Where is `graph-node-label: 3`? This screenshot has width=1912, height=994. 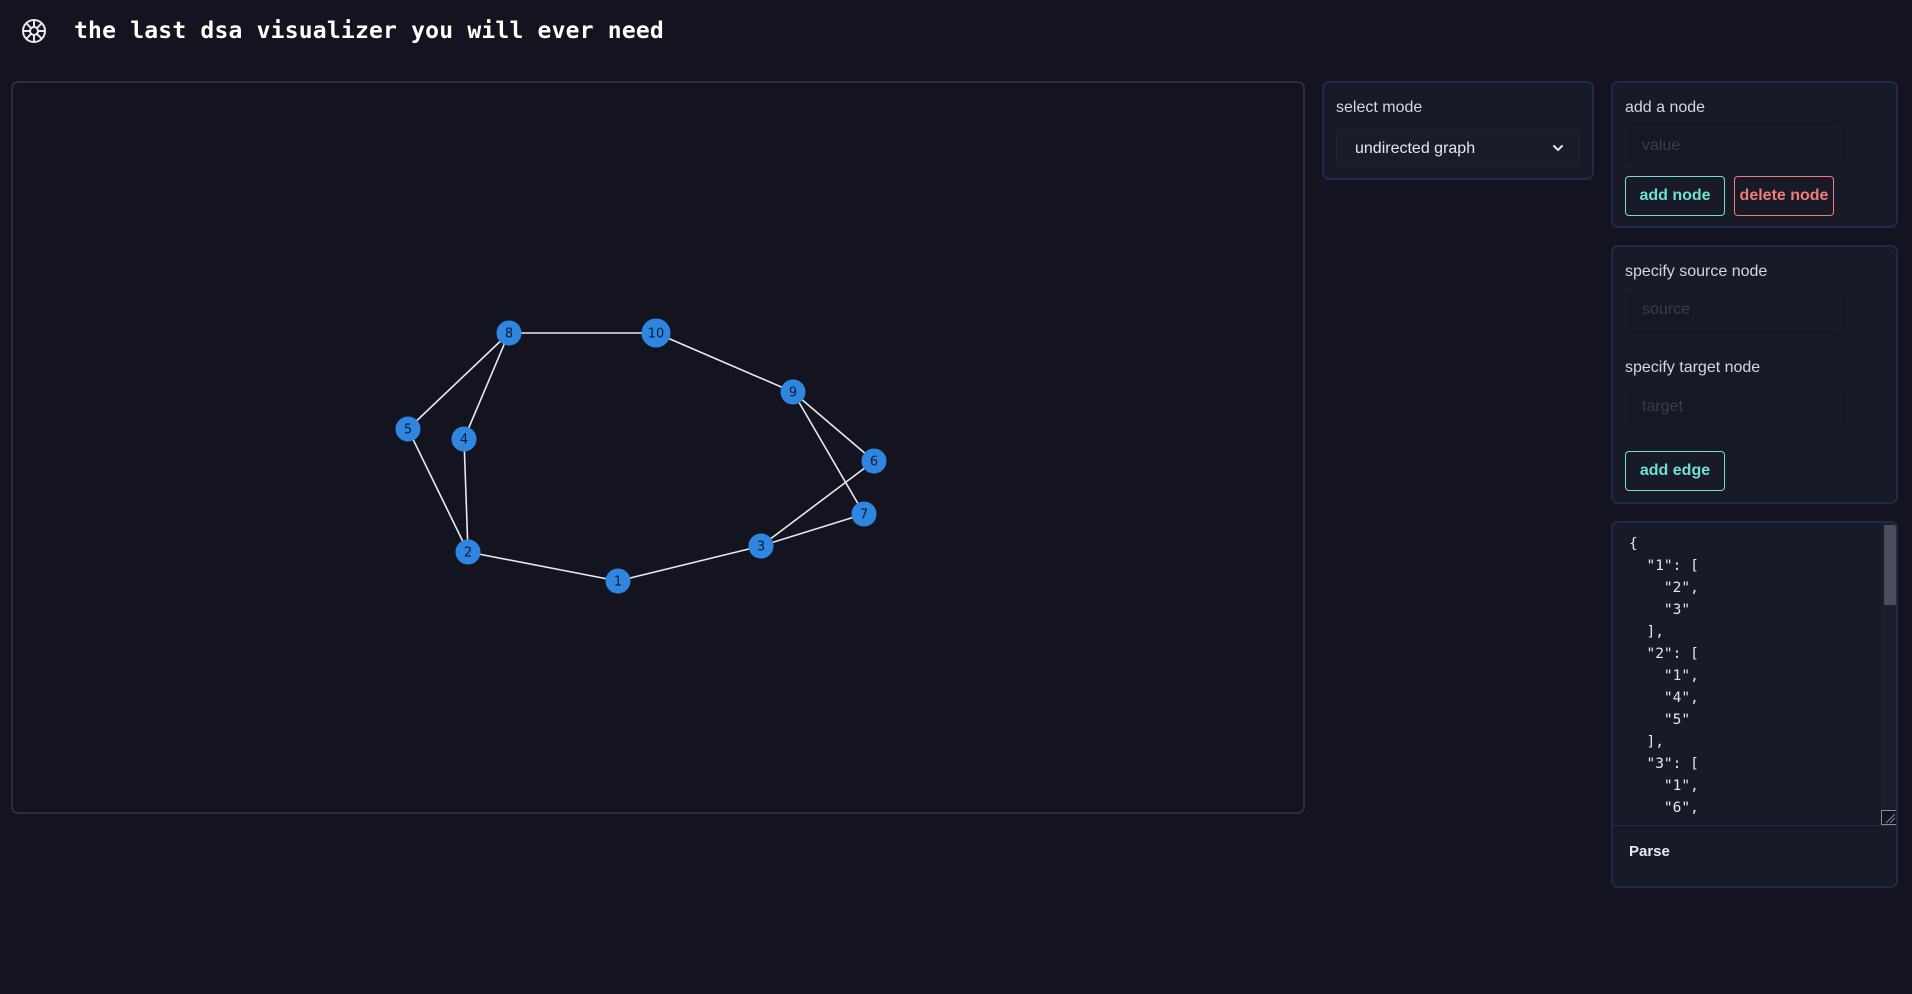
graph-node-label: 3 is located at coordinates (761, 547).